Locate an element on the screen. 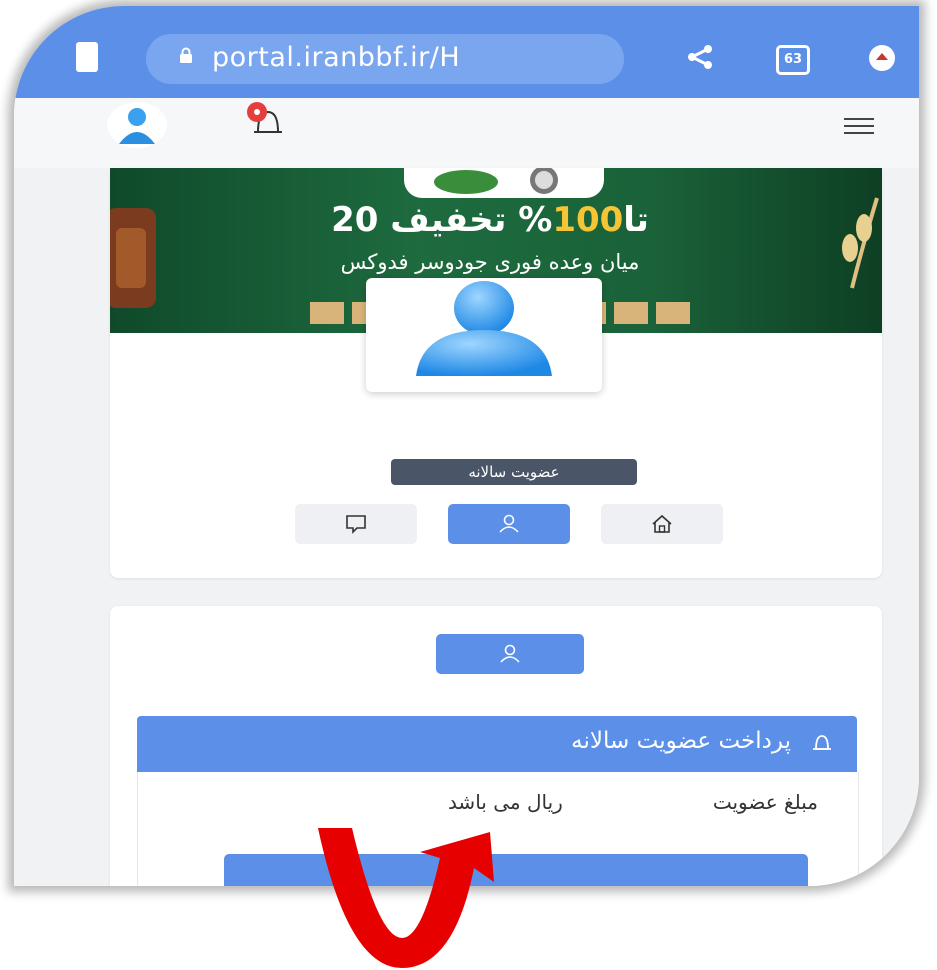  browser-address-bar: portal.iranbbf.ir/H 63 is located at coordinates (466, 52).